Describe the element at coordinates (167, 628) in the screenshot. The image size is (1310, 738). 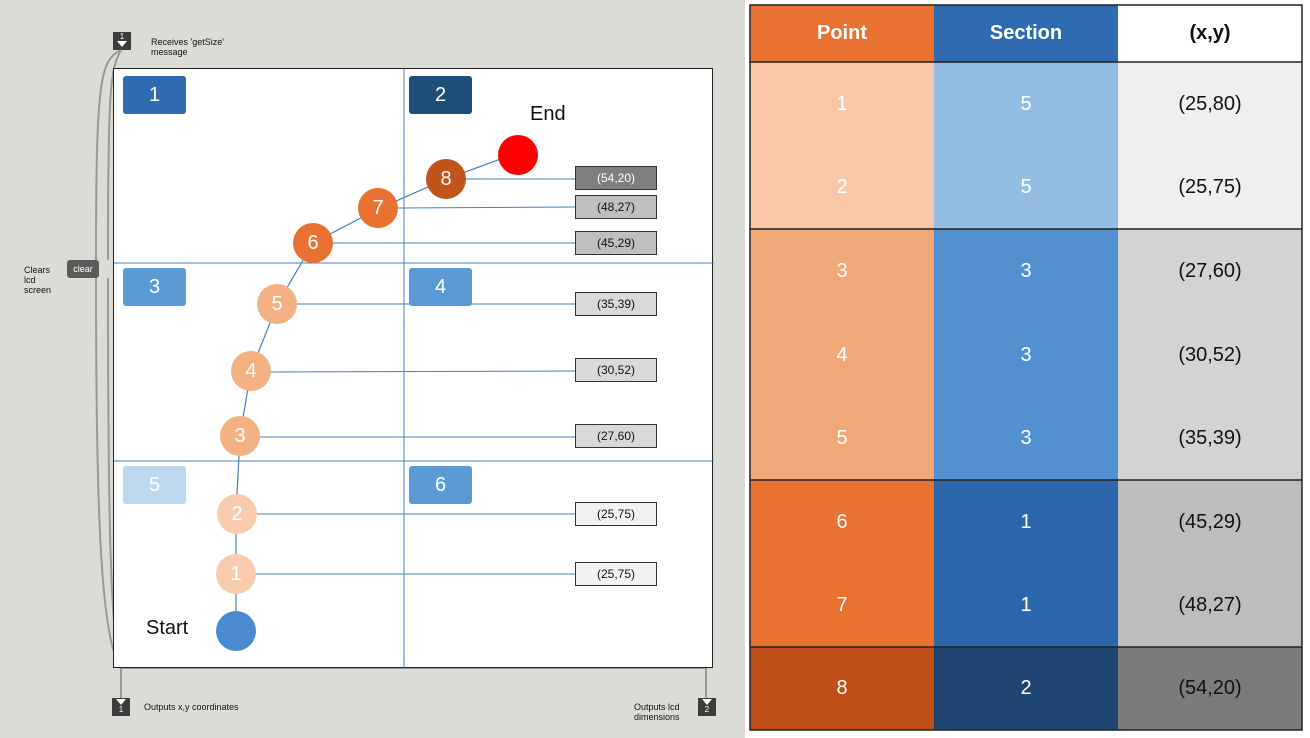
I see `start-label: Start` at that location.